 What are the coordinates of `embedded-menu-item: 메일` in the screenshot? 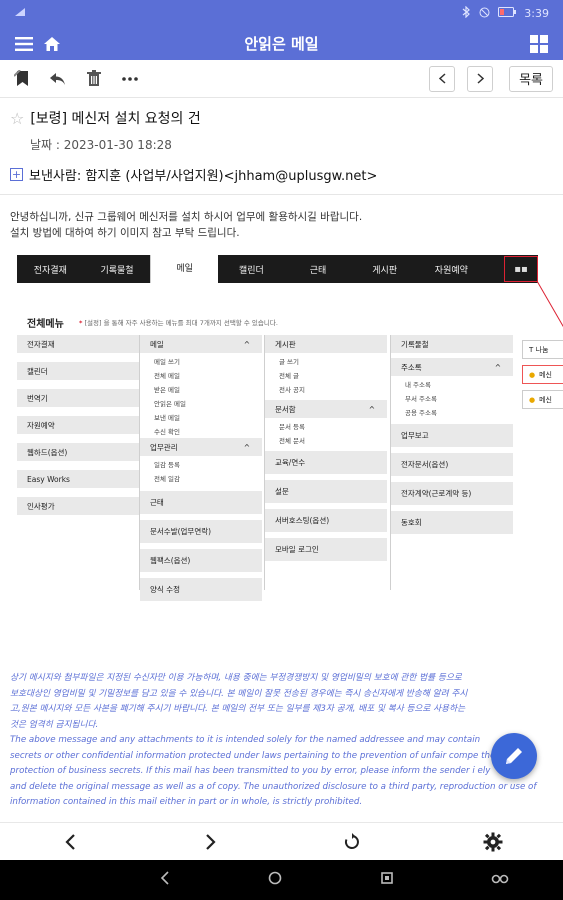 It's located at (184, 269).